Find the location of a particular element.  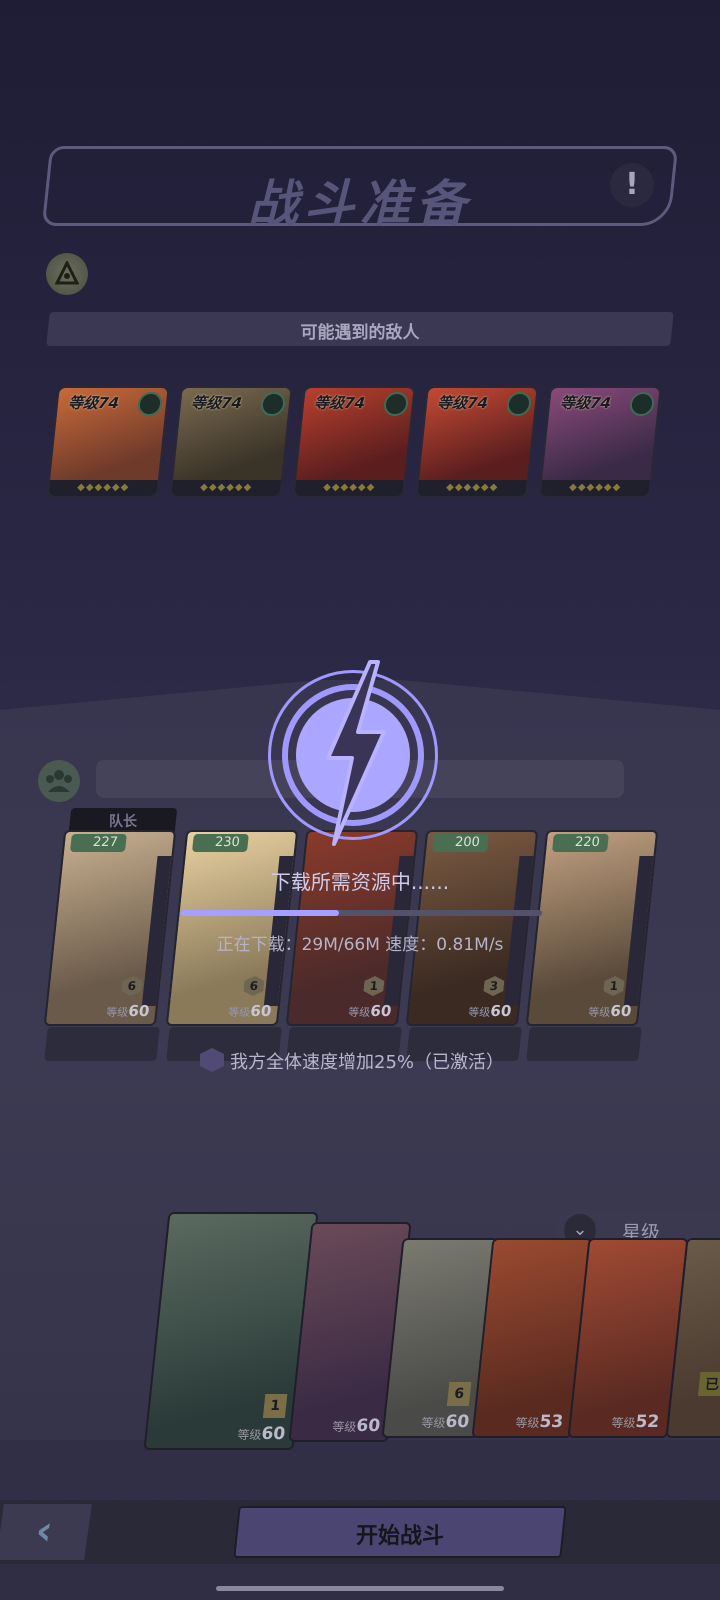

hero-power: 230 is located at coordinates (220, 843).